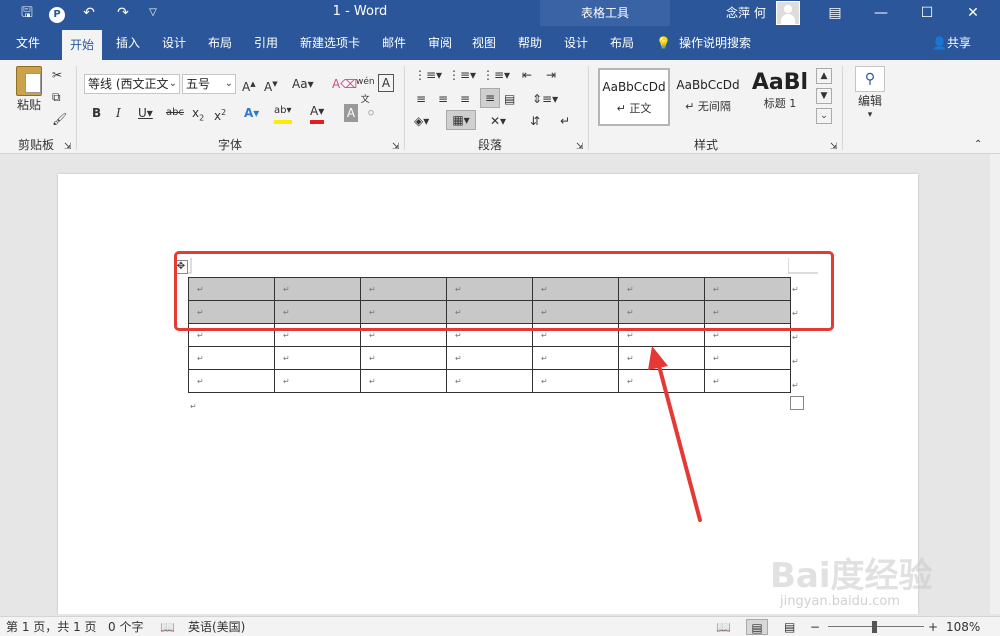 The image size is (1000, 636). What do you see at coordinates (545, 99) in the screenshot?
I see `line-spacing-icon: ⇕≡▾` at bounding box center [545, 99].